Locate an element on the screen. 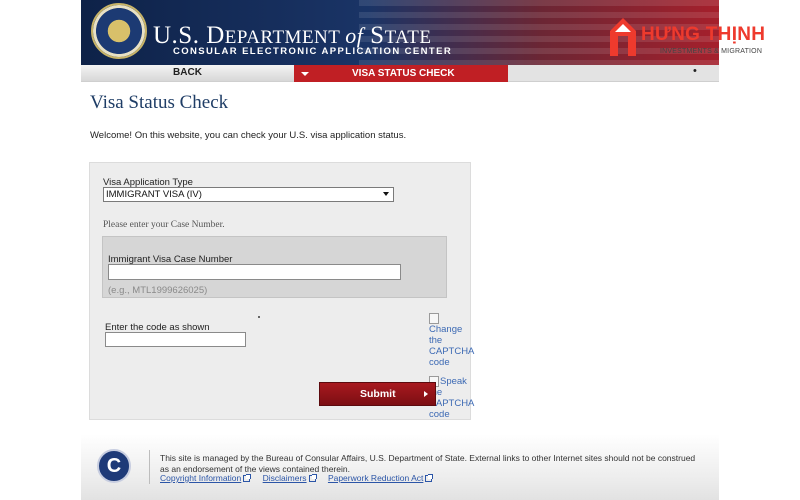  enter-case-prompt: Please enter your Case Number. is located at coordinates (164, 225).